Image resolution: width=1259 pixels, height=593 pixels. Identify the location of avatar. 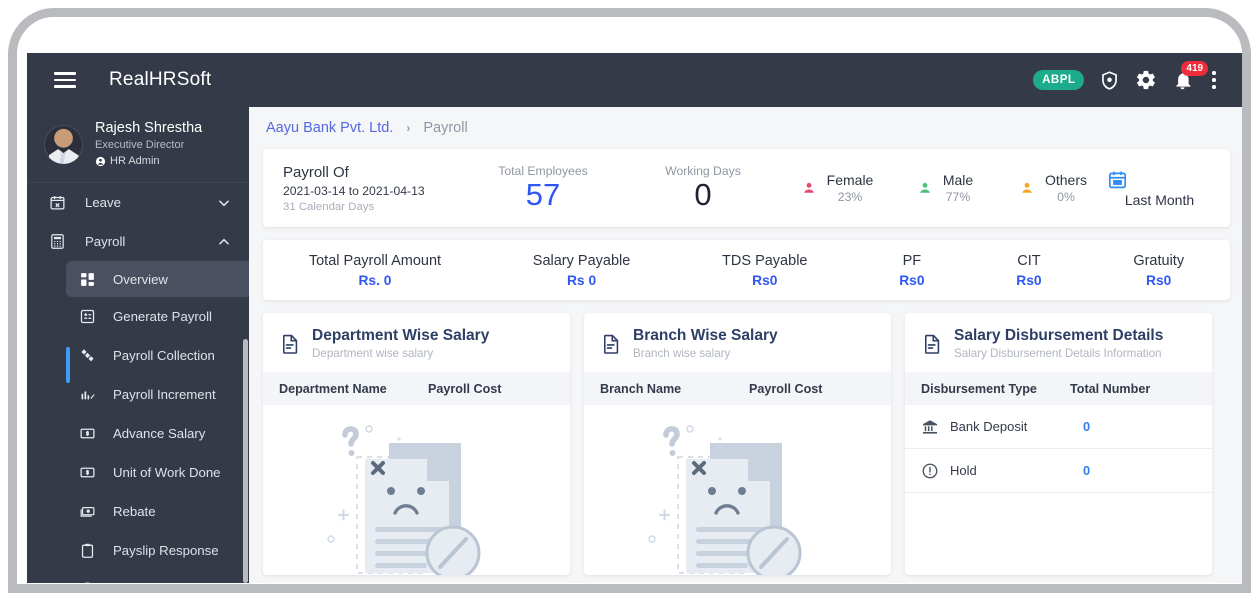
(63, 144).